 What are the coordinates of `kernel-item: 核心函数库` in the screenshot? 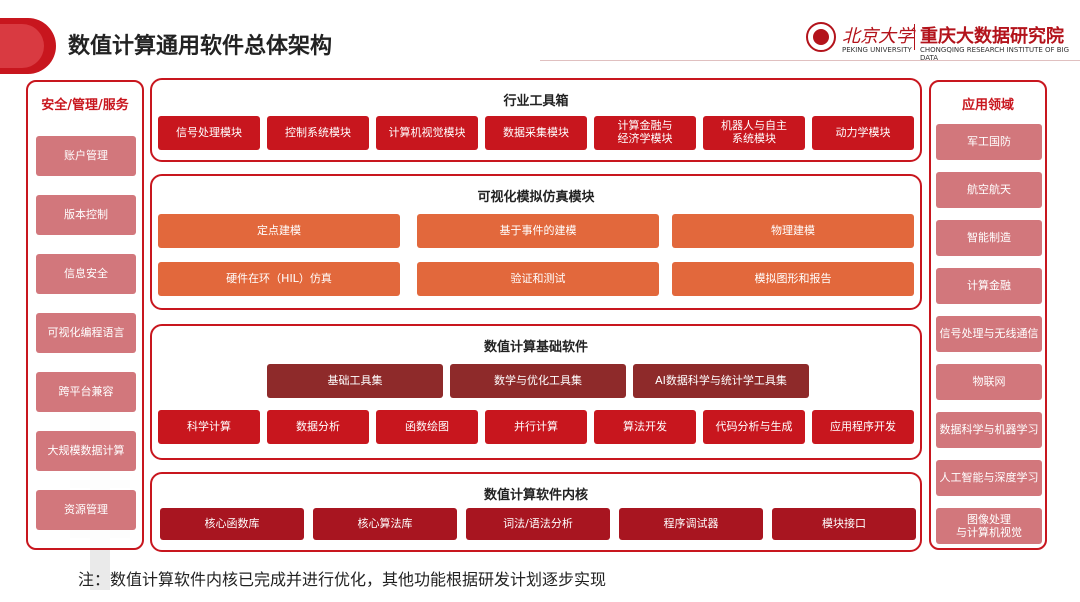 It's located at (232, 524).